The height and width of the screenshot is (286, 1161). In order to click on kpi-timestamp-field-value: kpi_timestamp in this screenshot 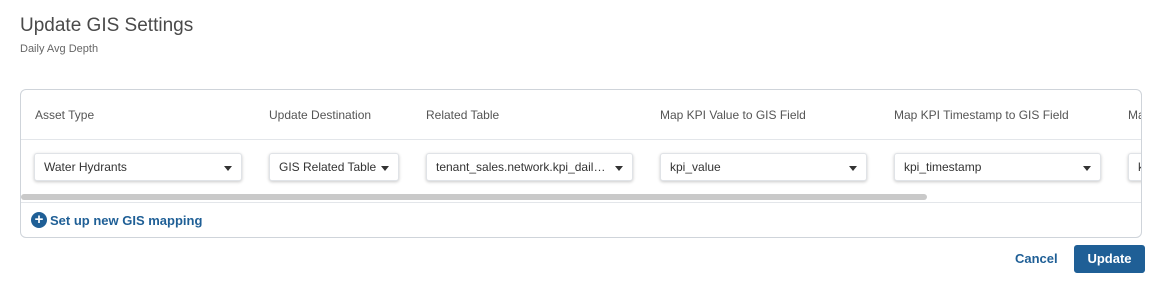, I will do `click(943, 167)`.